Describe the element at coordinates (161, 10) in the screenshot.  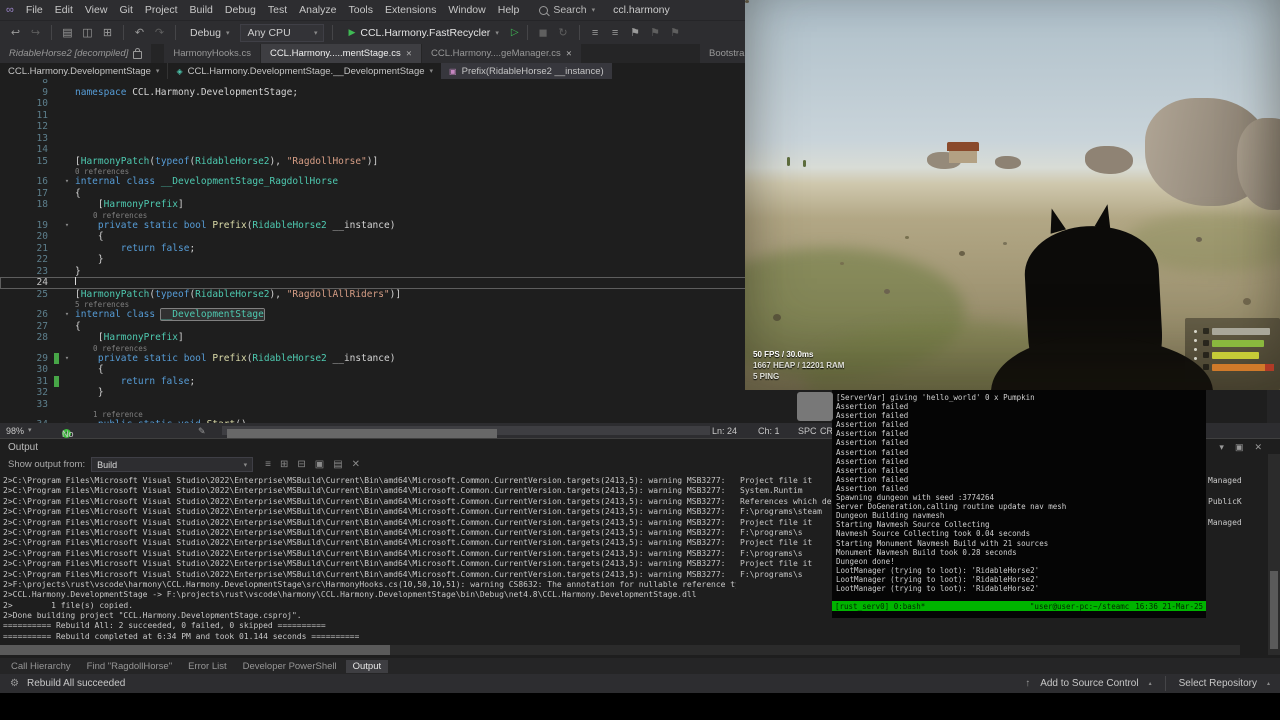
I see `menu-item-project: Project` at that location.